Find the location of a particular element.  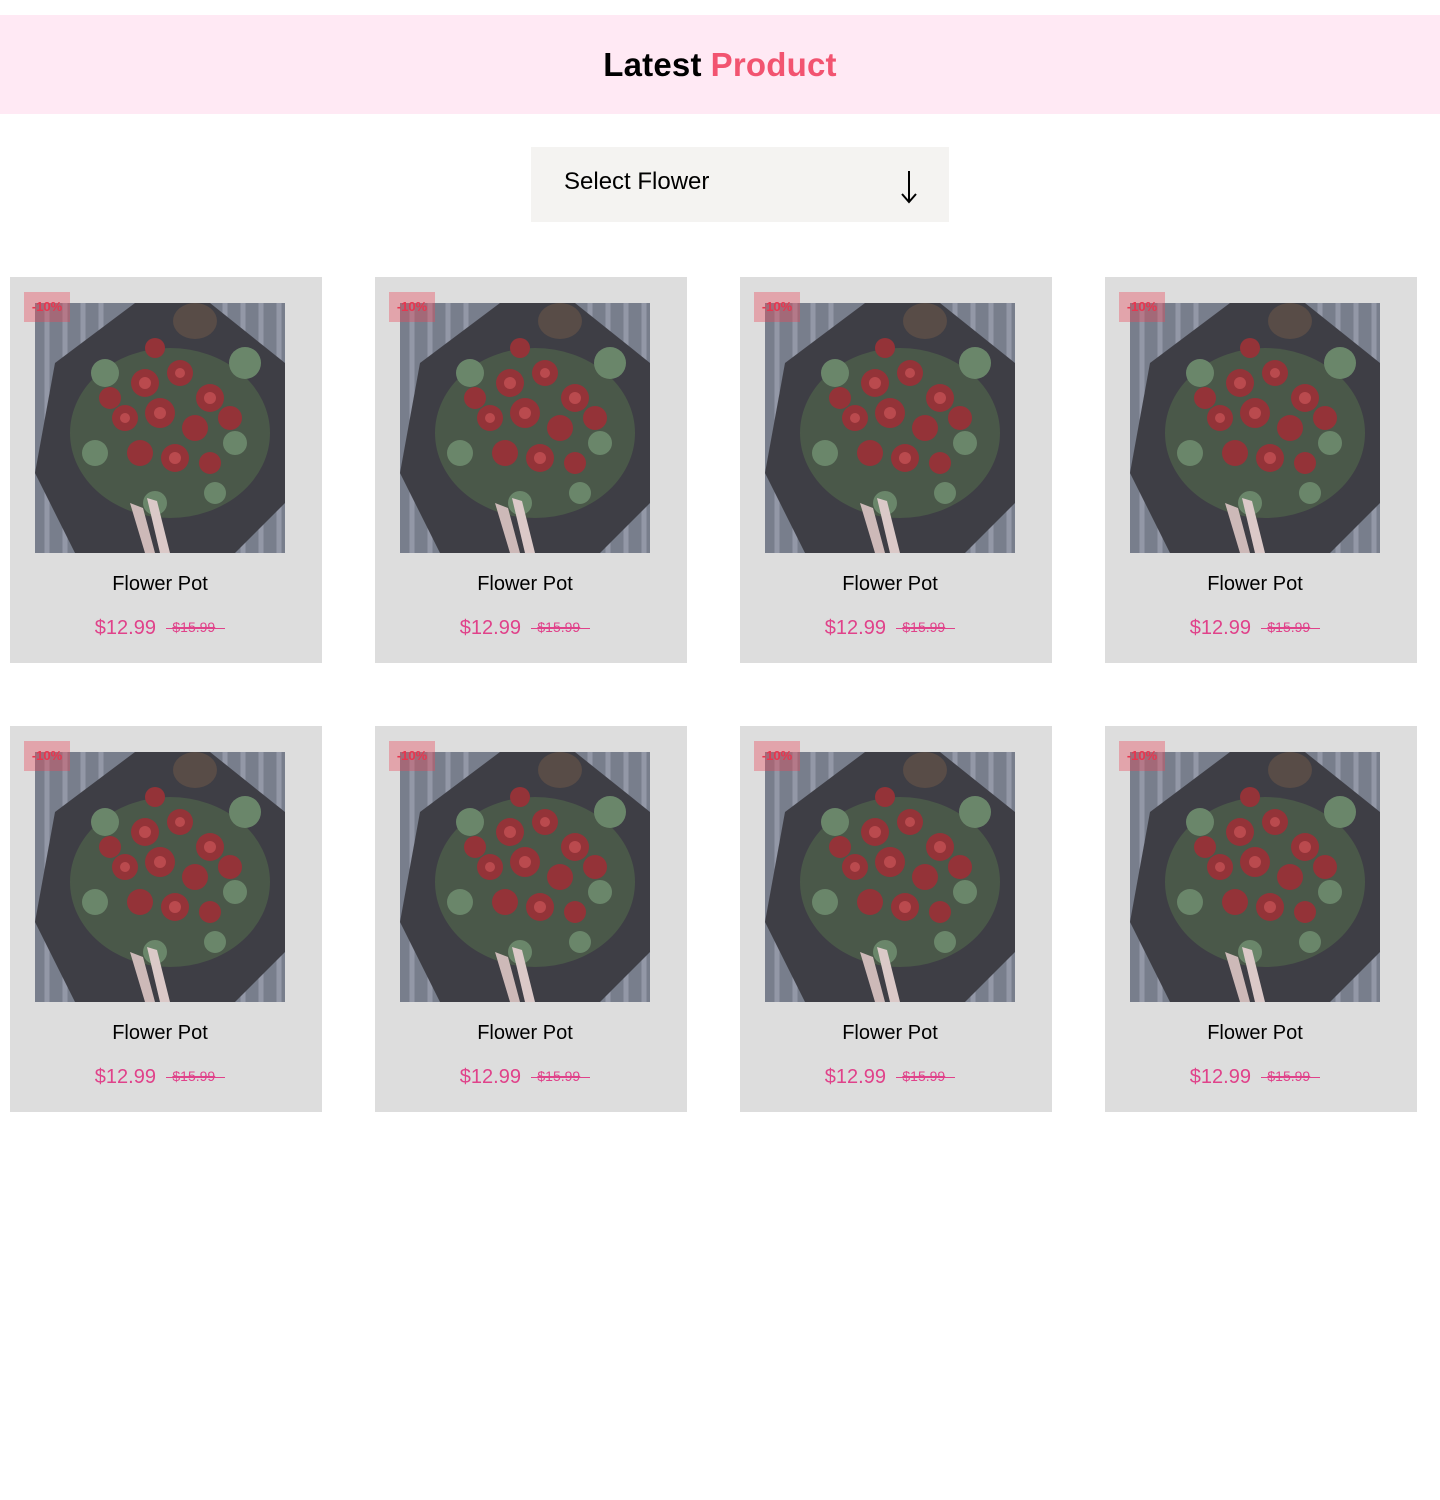

section-banner: Latest Product is located at coordinates (720, 64).